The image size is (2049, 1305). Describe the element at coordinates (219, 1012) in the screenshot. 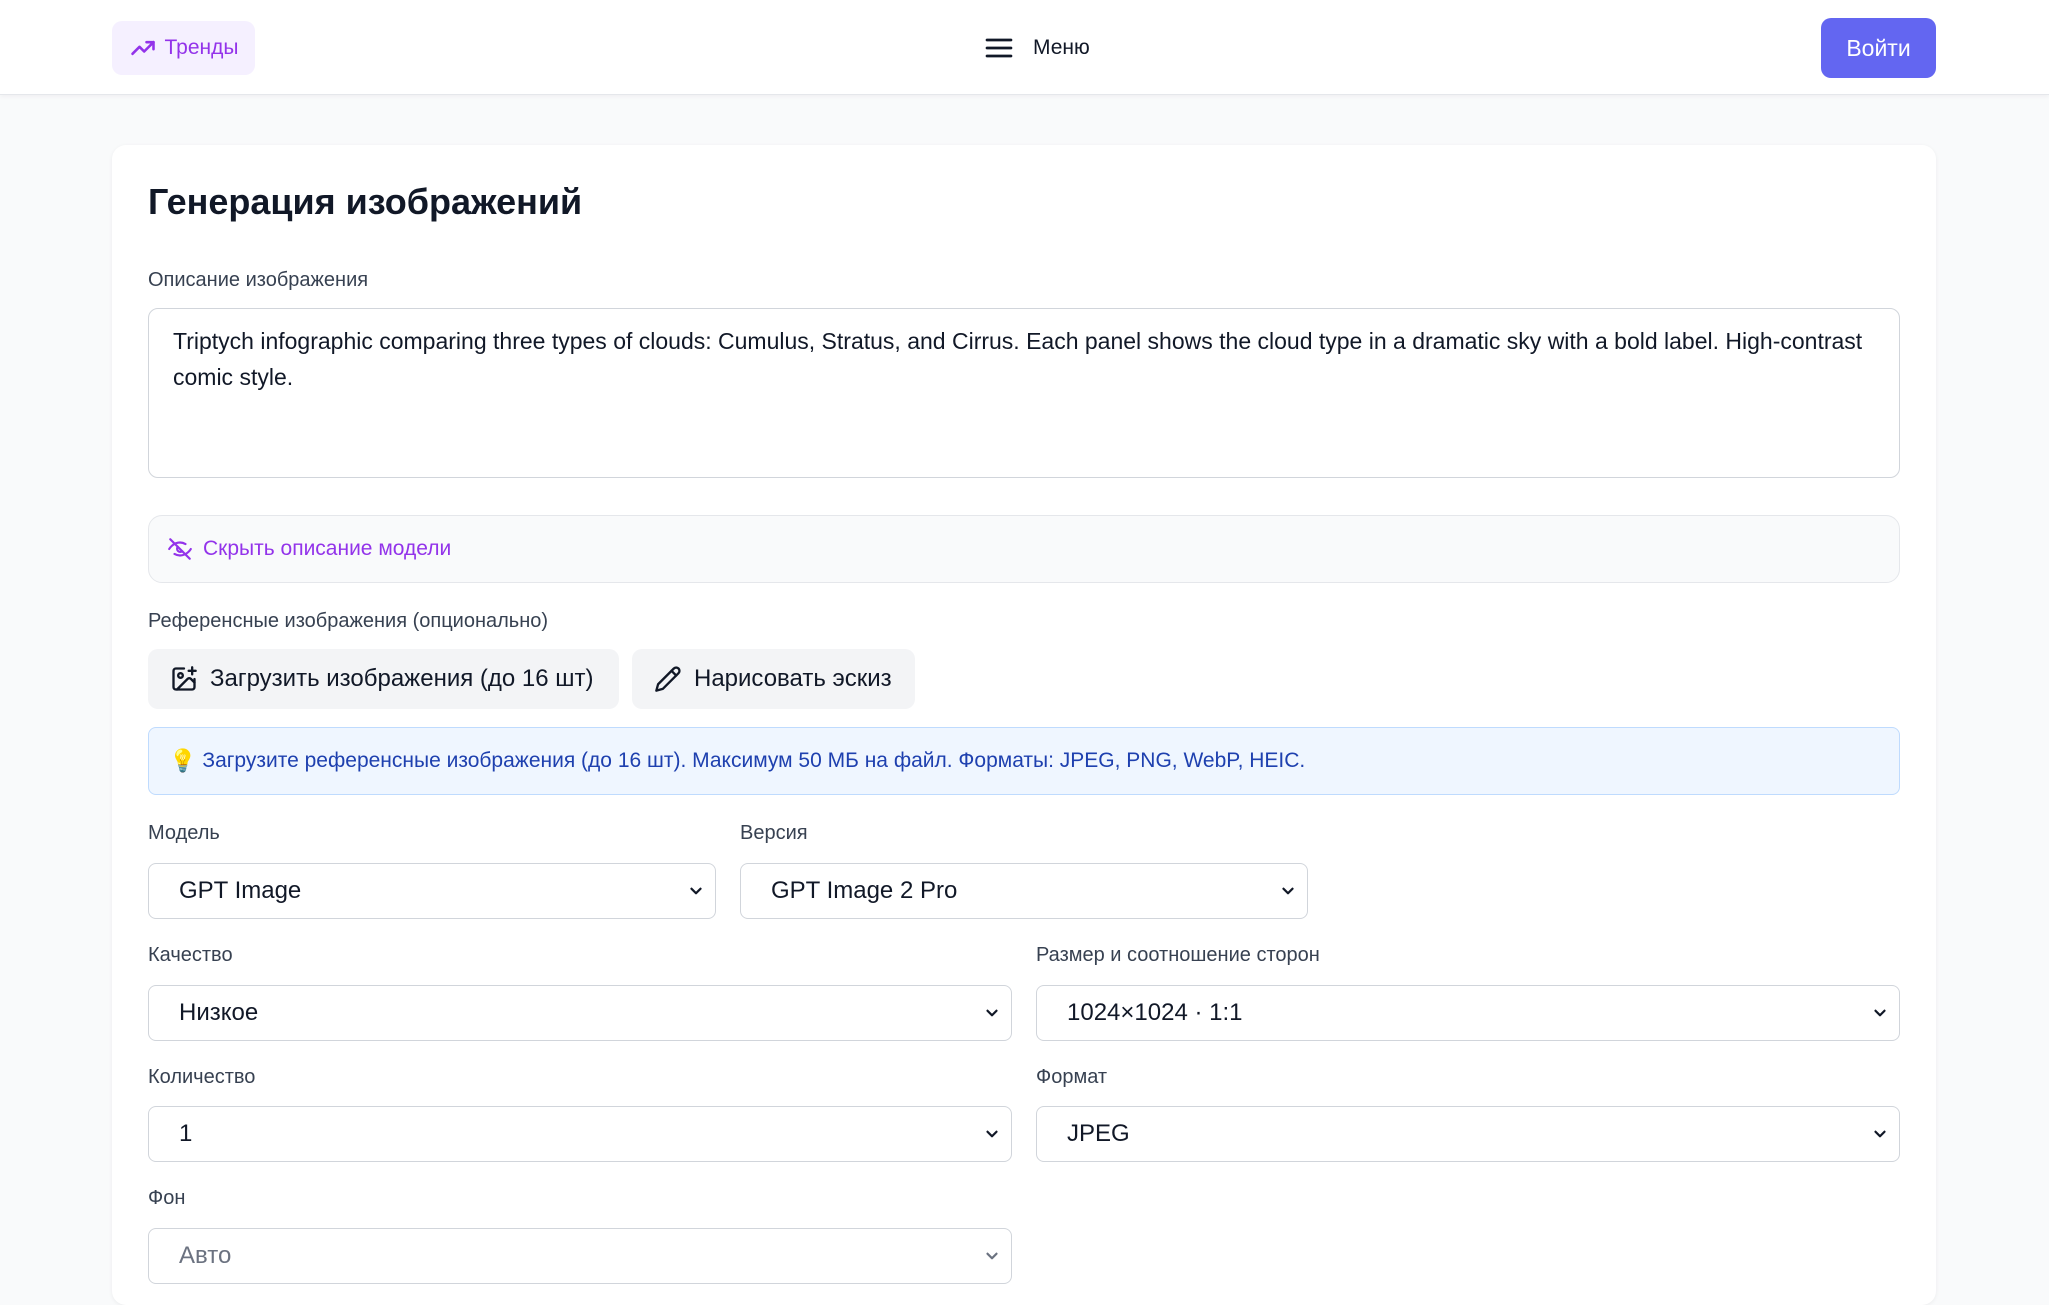

I see `quality-select-value: Низкое` at that location.